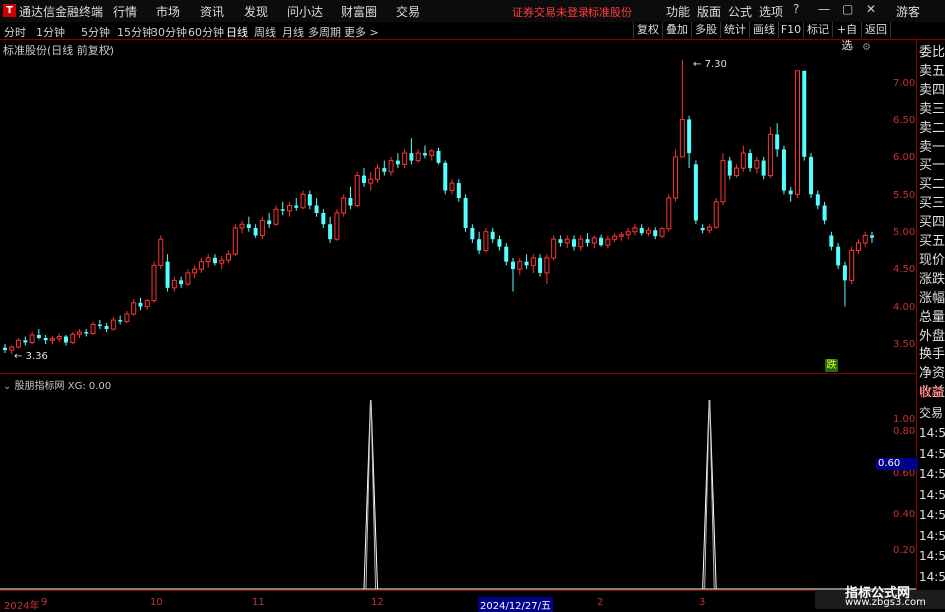  I want to click on toolbar-f10: F10, so click(790, 30).